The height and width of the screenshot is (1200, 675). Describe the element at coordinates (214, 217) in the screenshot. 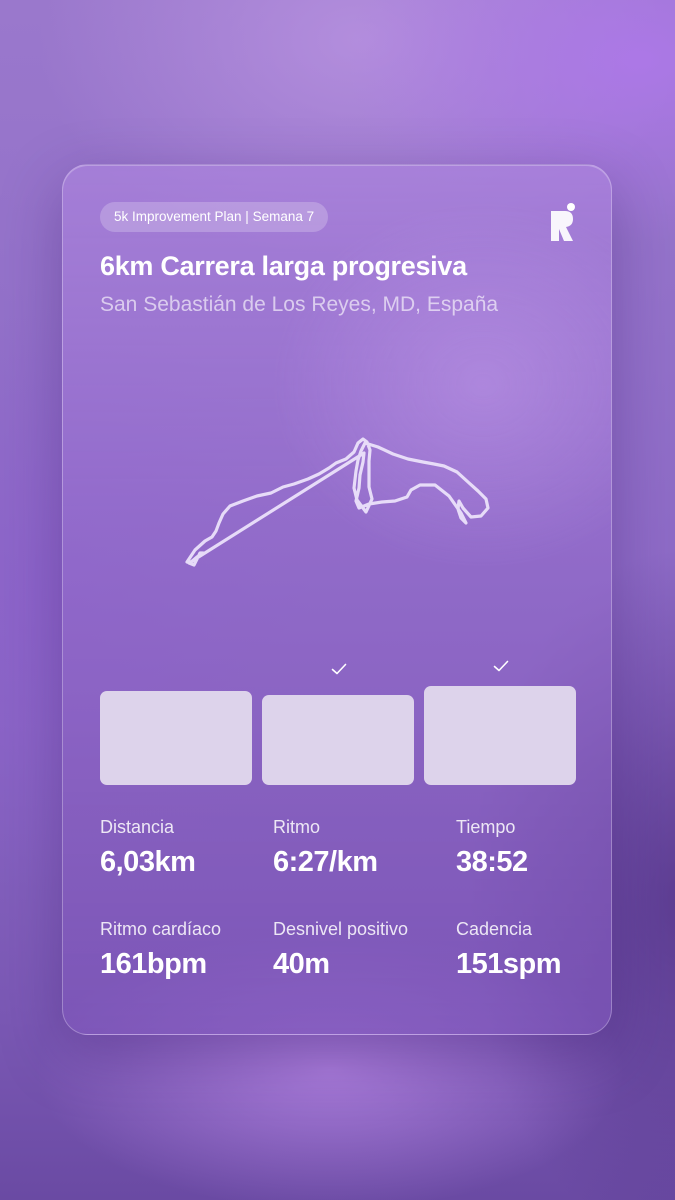

I see `plan-badge: 5k Improvement Plan | Semana 7` at that location.